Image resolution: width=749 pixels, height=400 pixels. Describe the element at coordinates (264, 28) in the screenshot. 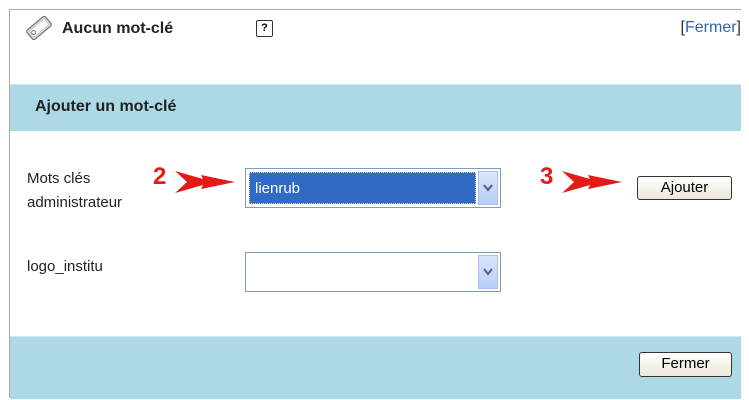

I see `help-icon: ?` at that location.